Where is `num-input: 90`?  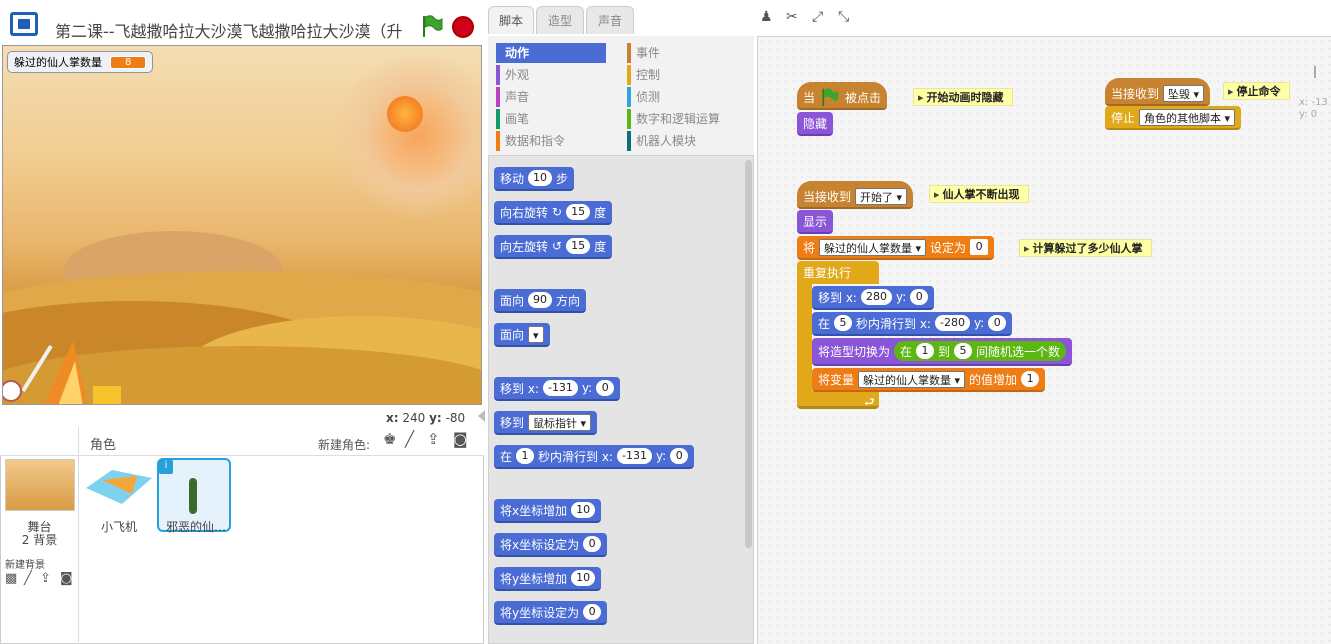 num-input: 90 is located at coordinates (540, 300).